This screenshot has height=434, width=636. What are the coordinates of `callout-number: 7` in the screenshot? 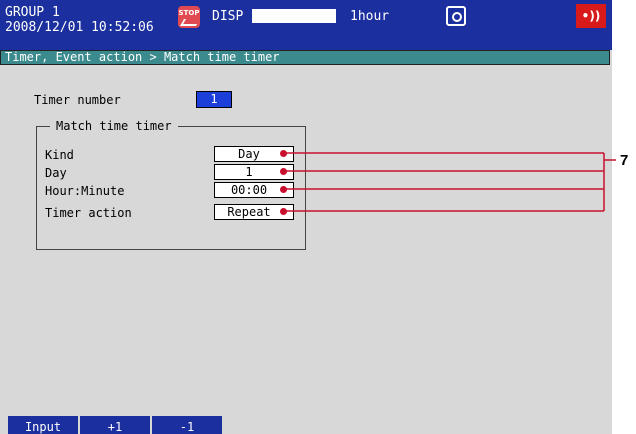 It's located at (624, 160).